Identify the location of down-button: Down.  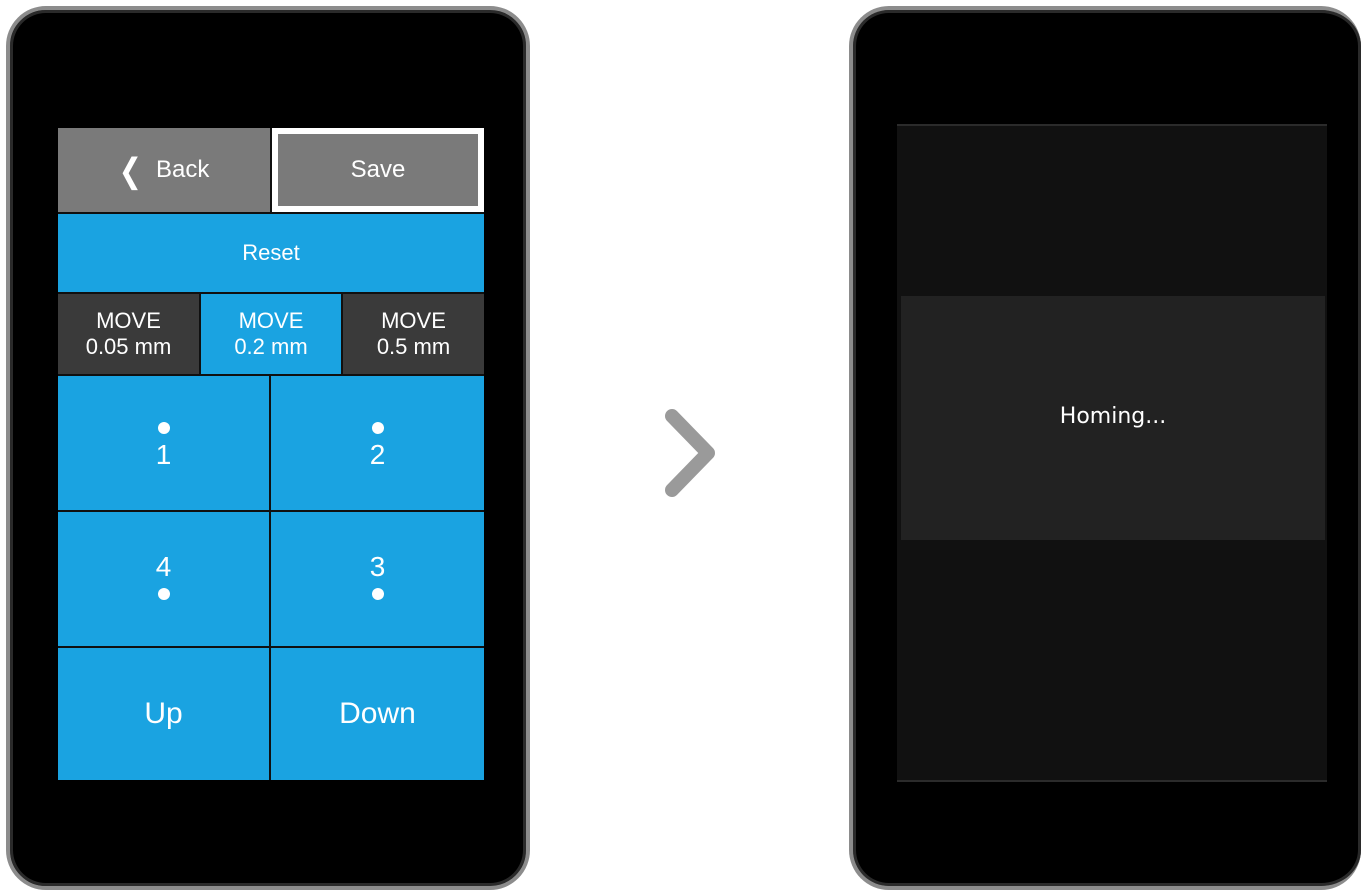
(377, 714).